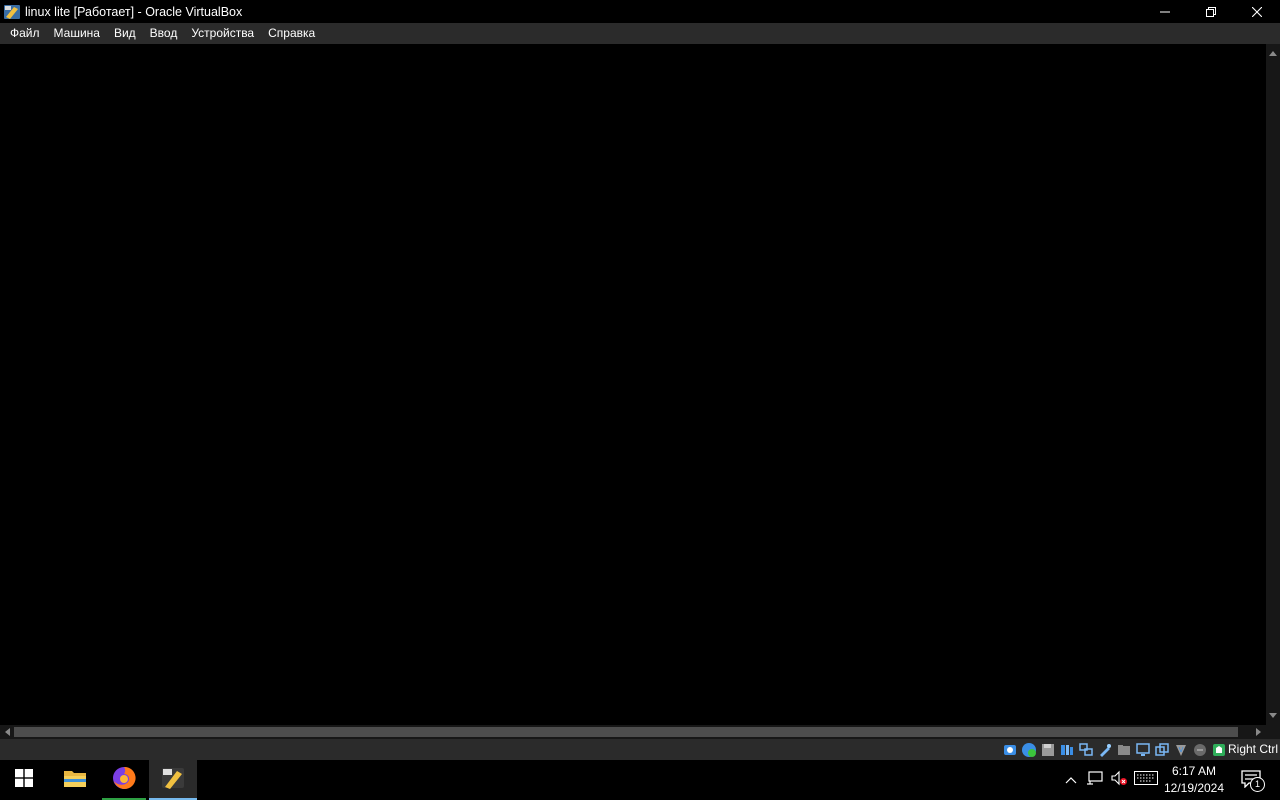  Describe the element at coordinates (1143, 750) in the screenshot. I see `display-icon` at that location.